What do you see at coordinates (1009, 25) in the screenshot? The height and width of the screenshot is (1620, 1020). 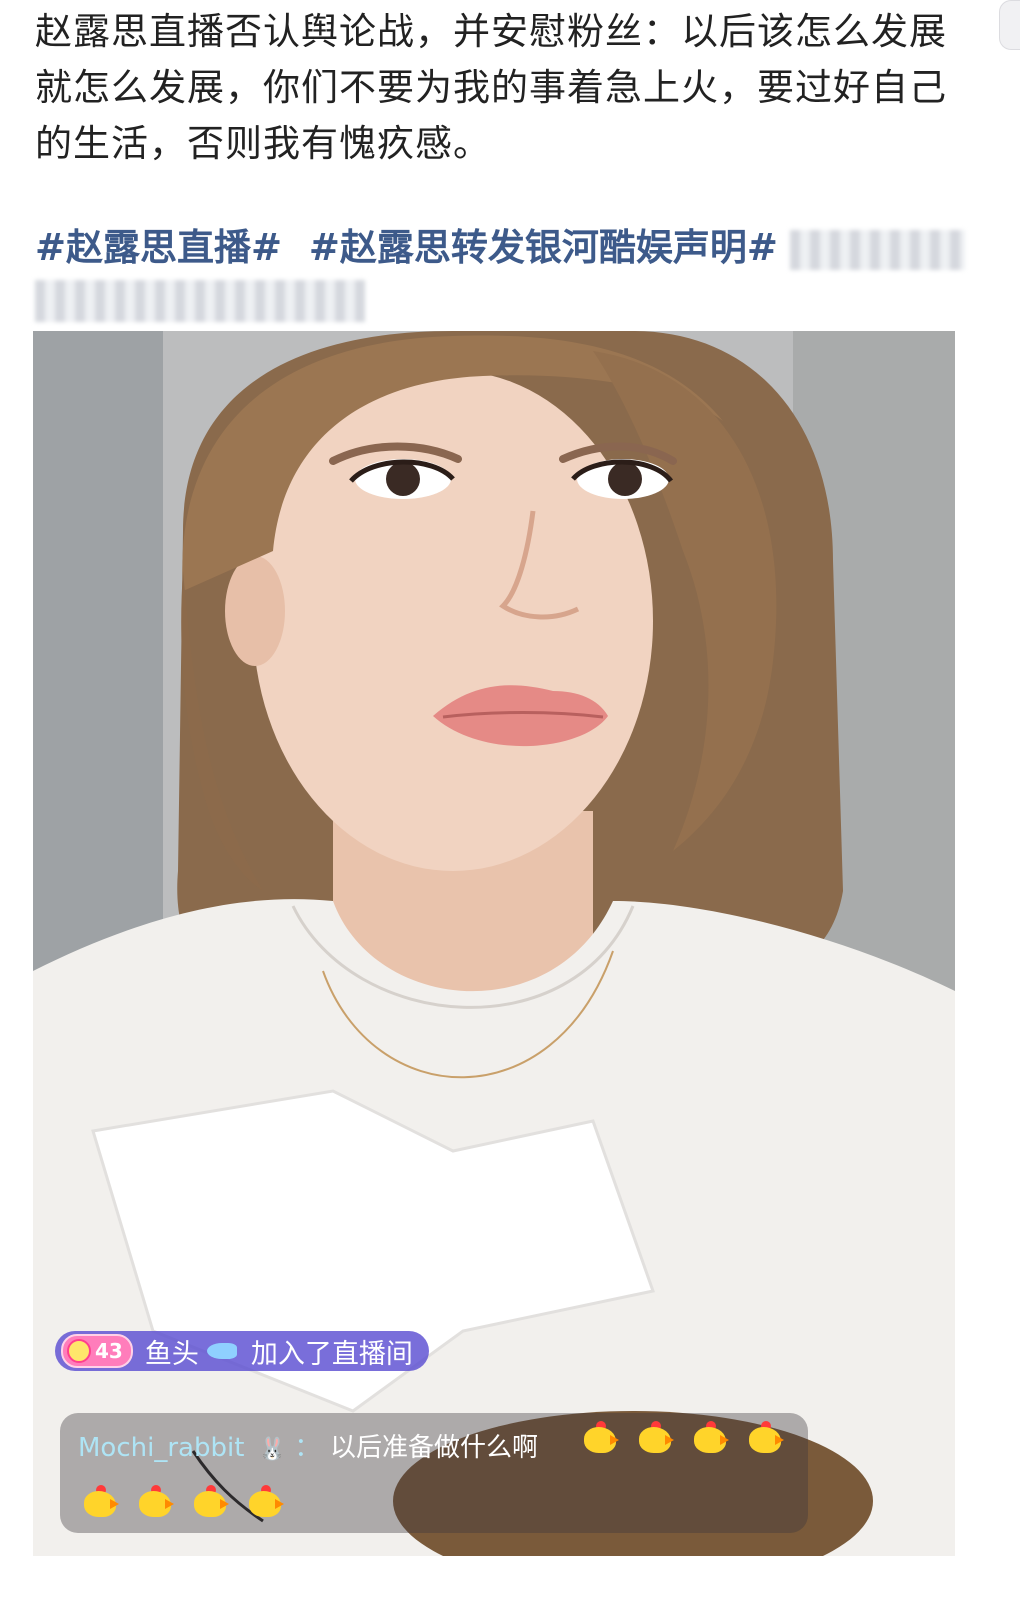 I see `scroll-tab` at bounding box center [1009, 25].